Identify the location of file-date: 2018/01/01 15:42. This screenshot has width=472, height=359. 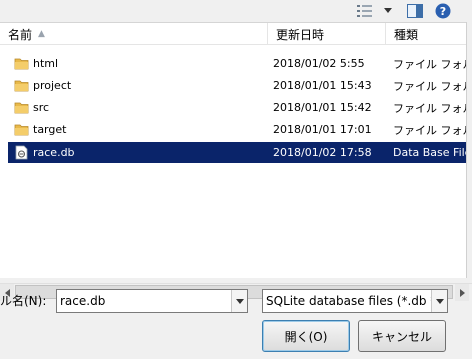
(322, 107).